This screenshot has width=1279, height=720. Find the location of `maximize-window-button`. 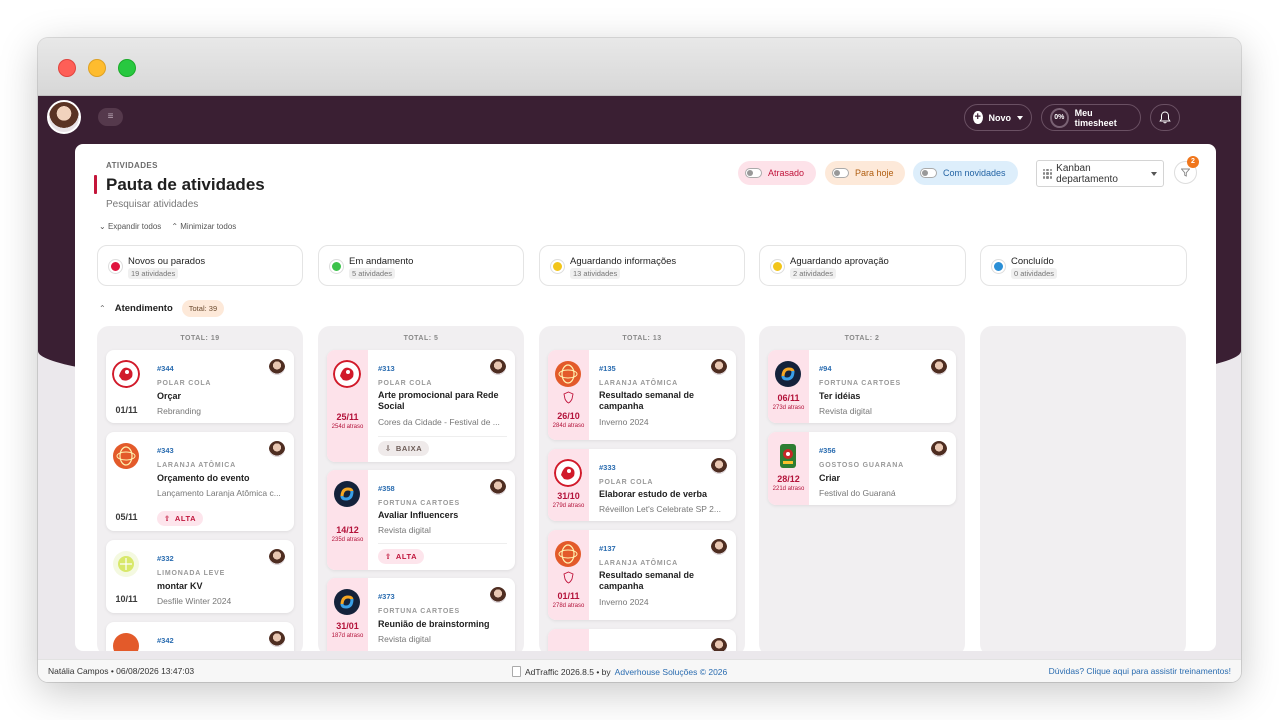

maximize-window-button is located at coordinates (127, 68).